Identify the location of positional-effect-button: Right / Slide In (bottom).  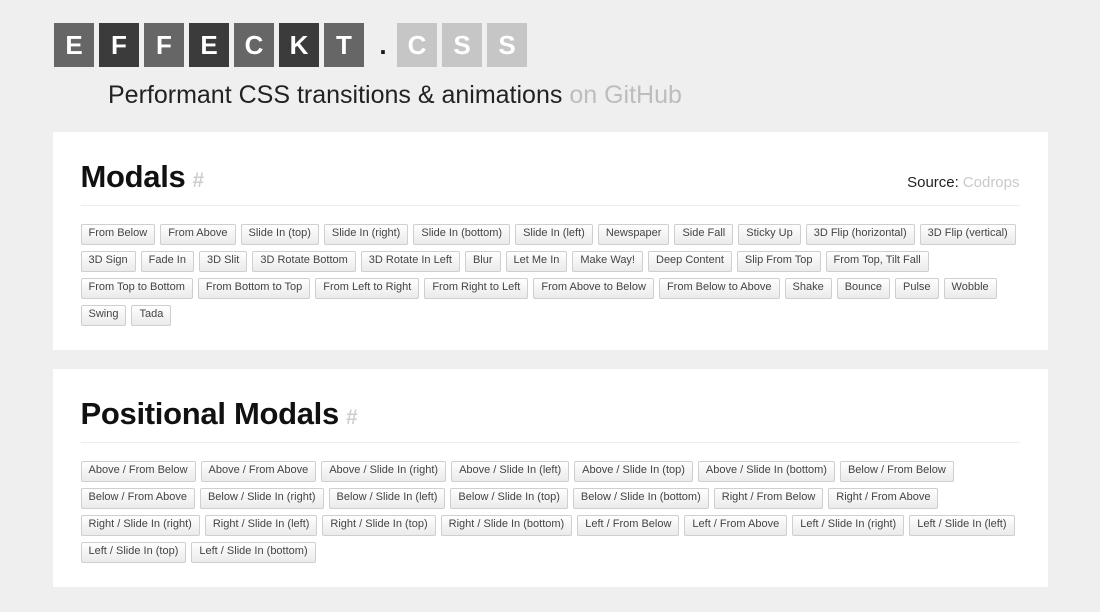
(506, 525).